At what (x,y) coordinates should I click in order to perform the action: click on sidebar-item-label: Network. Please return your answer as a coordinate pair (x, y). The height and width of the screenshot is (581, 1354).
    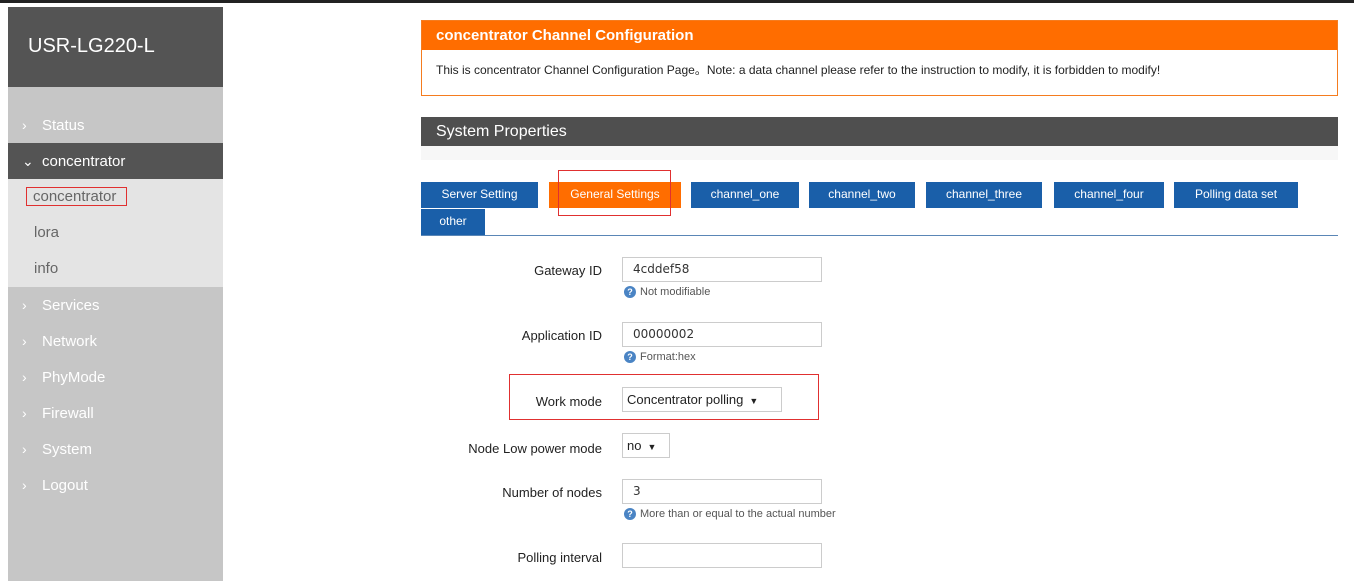
    Looking at the image, I should click on (70, 341).